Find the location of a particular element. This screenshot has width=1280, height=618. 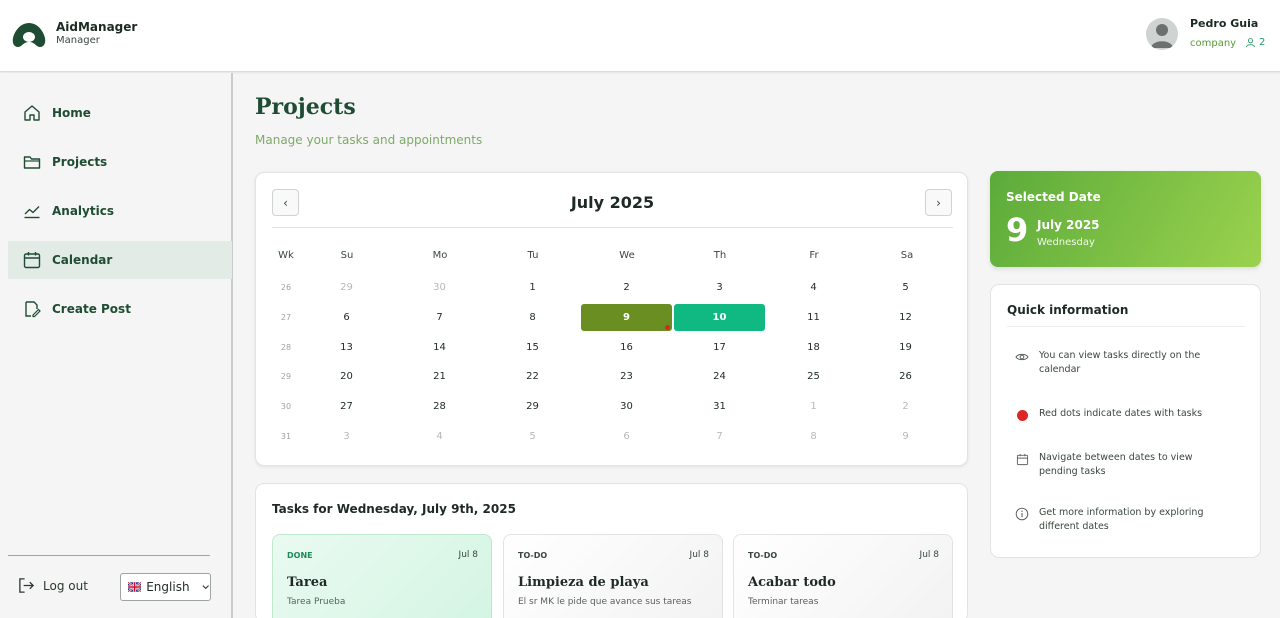

calendar-day-number: 28 is located at coordinates (439, 406).